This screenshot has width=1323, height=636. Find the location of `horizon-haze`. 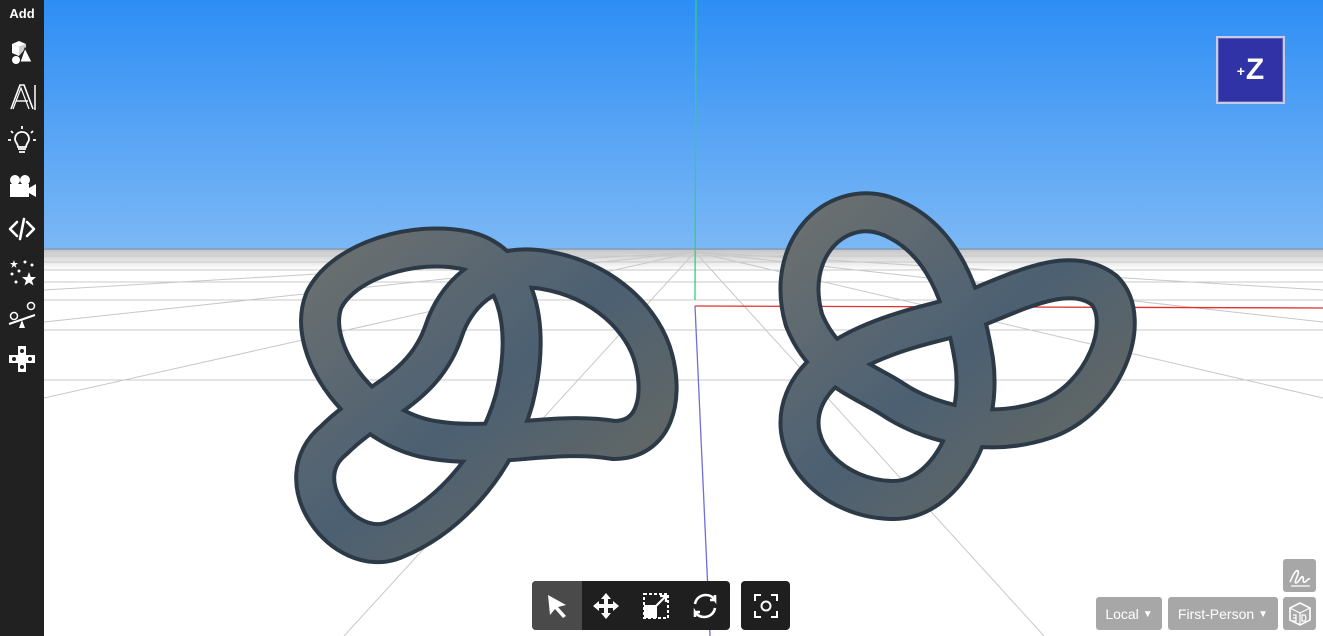

horizon-haze is located at coordinates (683, 259).